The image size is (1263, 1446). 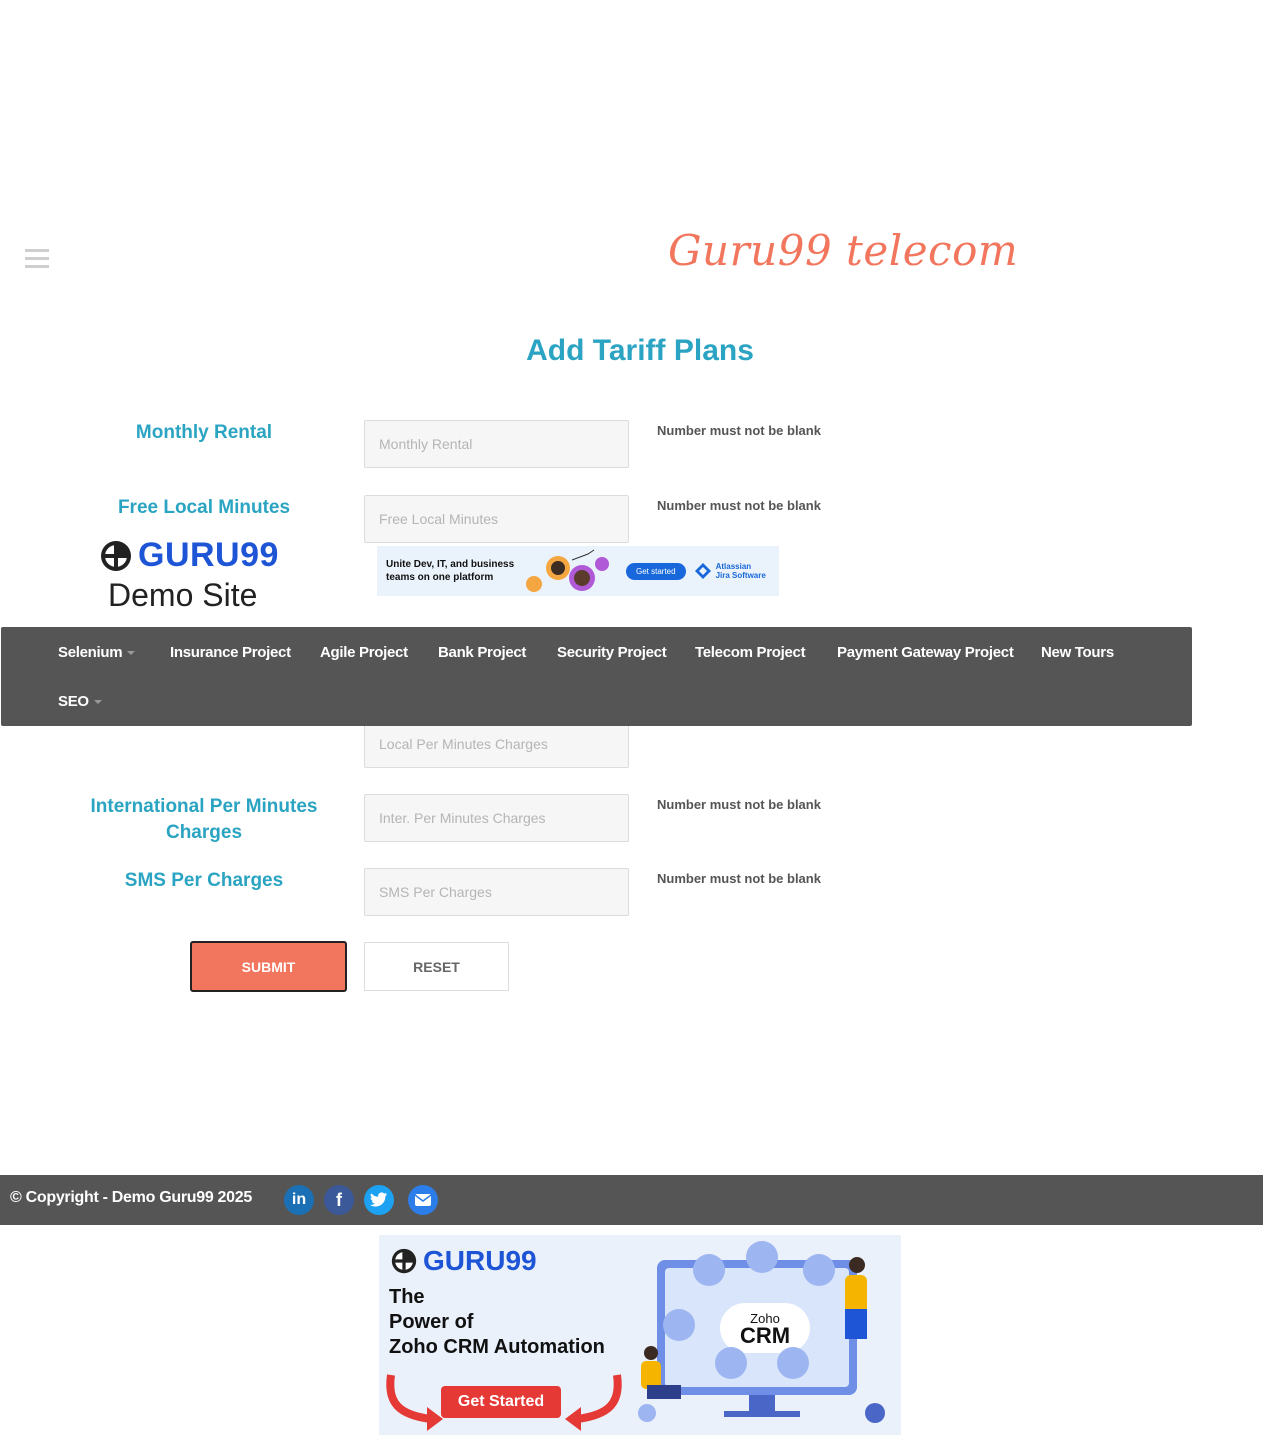 What do you see at coordinates (436, 966) in the screenshot?
I see `reset-button: RESET` at bounding box center [436, 966].